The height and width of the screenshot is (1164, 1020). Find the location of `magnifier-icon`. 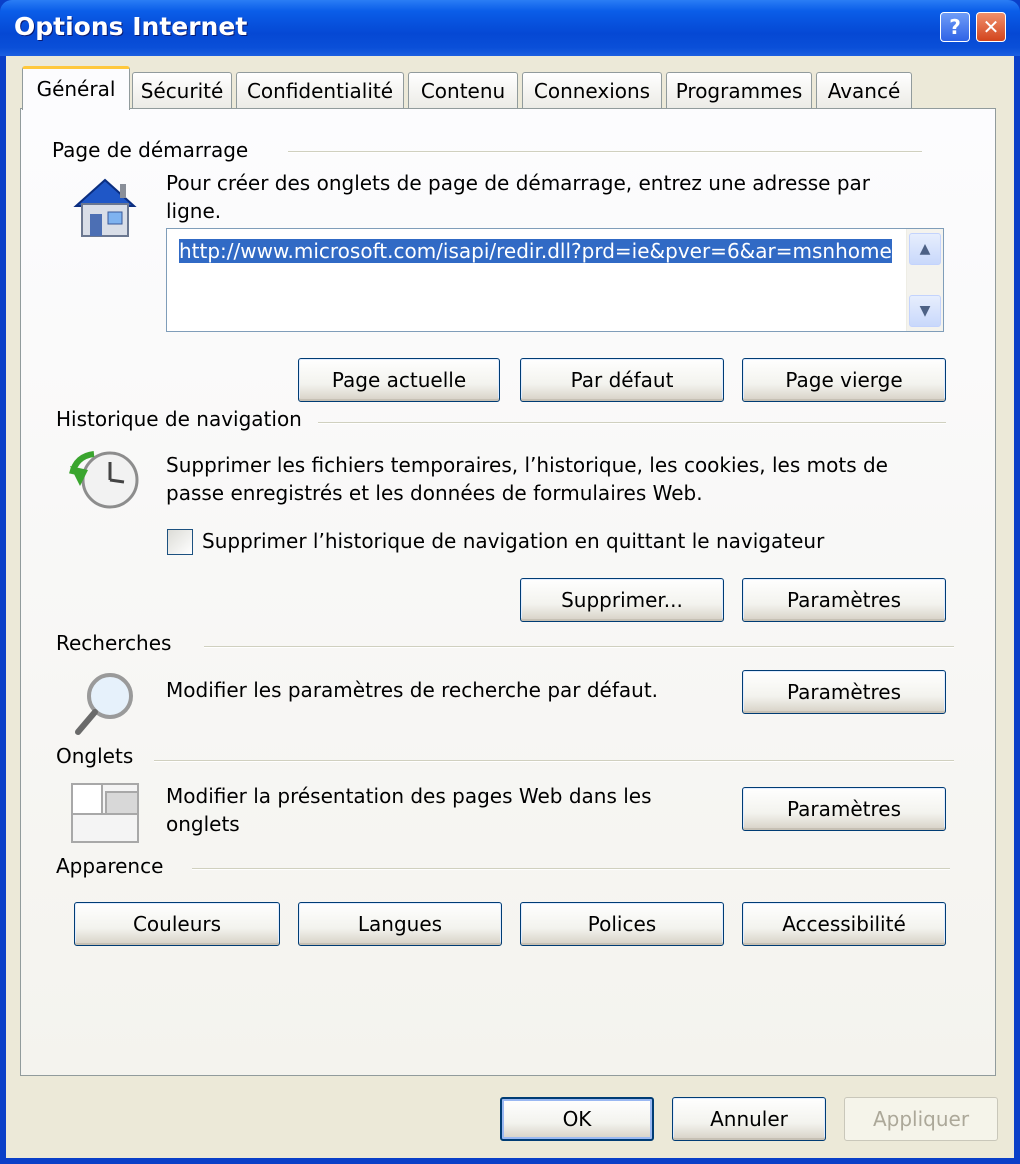

magnifier-icon is located at coordinates (104, 704).